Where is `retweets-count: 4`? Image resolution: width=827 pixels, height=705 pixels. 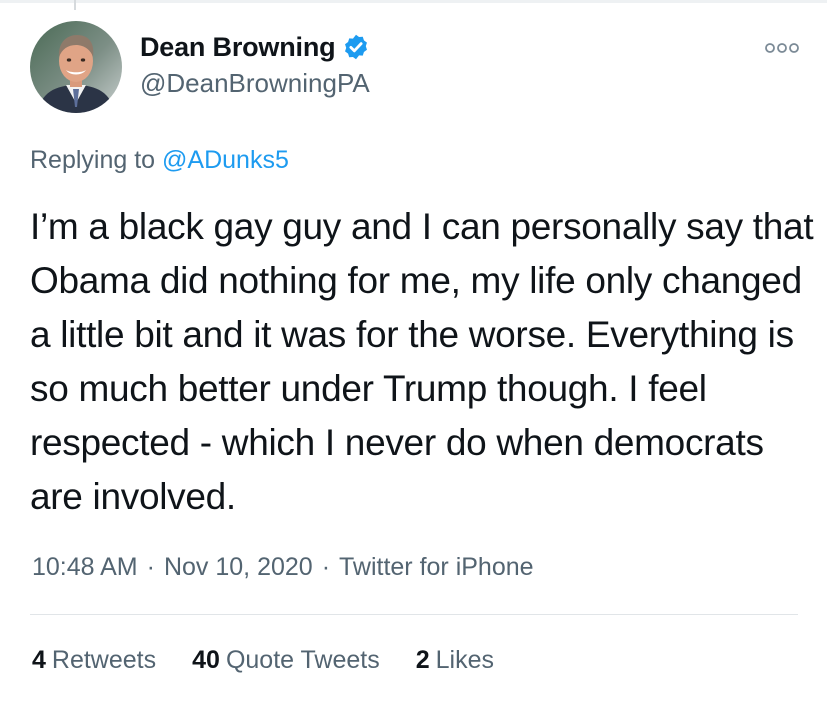
retweets-count: 4 is located at coordinates (39, 660).